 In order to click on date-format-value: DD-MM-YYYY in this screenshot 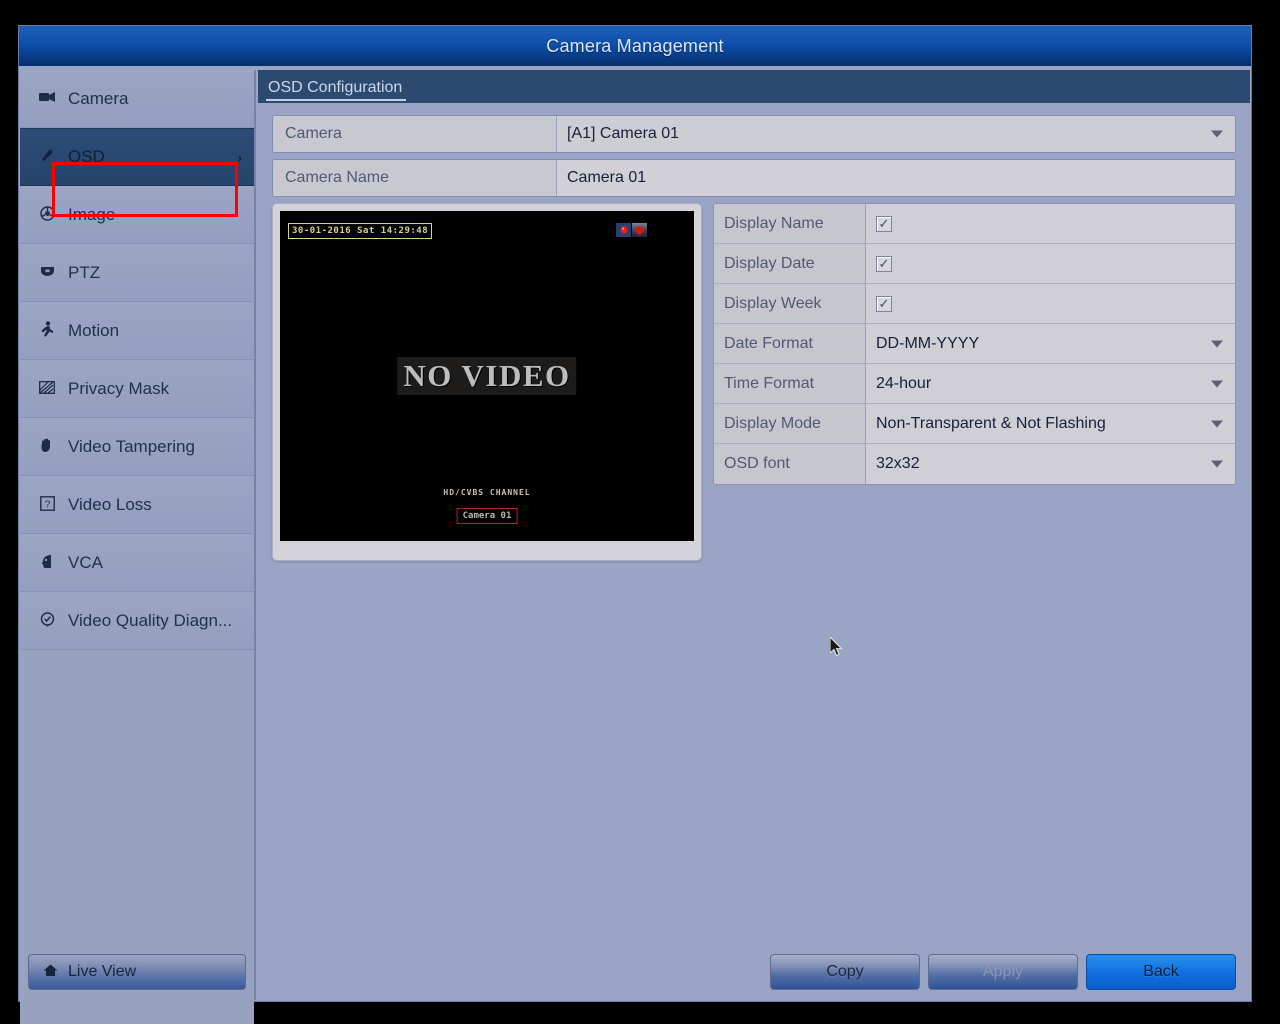, I will do `click(928, 343)`.